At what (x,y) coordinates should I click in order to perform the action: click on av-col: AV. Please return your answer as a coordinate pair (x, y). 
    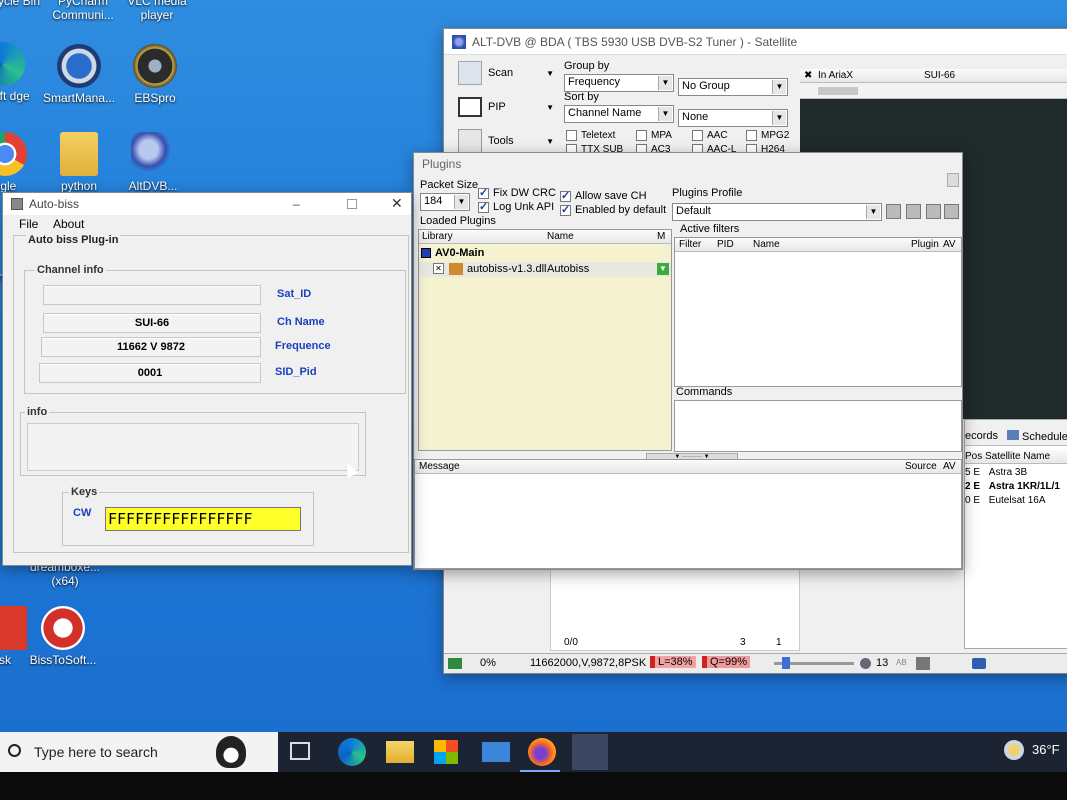
    Looking at the image, I should click on (949, 466).